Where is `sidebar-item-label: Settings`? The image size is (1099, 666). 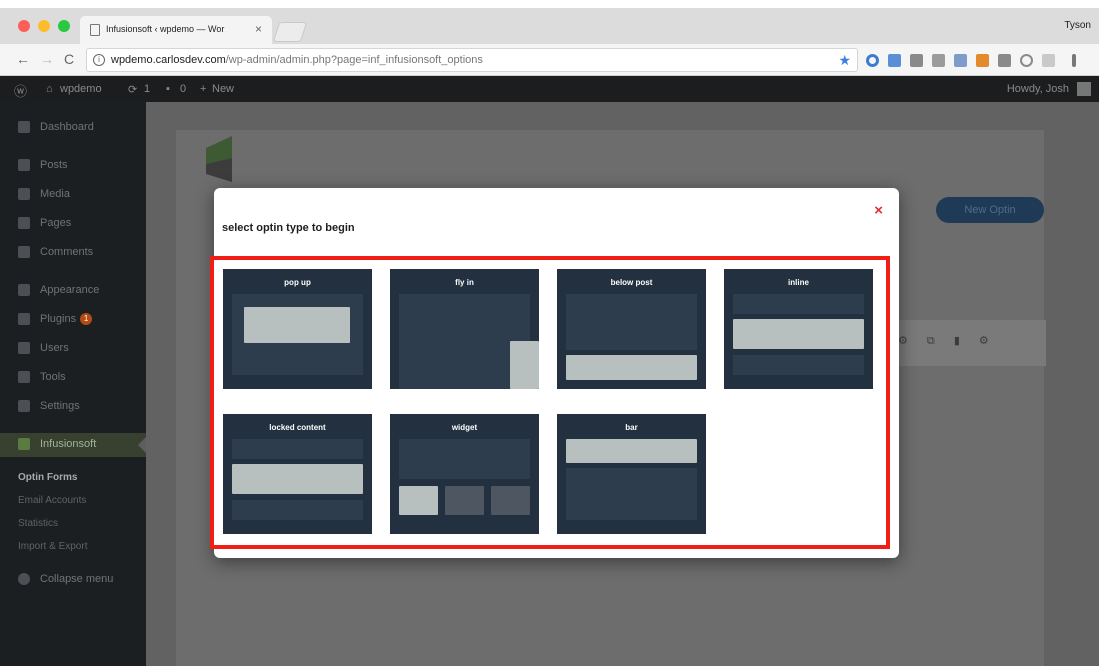 sidebar-item-label: Settings is located at coordinates (60, 406).